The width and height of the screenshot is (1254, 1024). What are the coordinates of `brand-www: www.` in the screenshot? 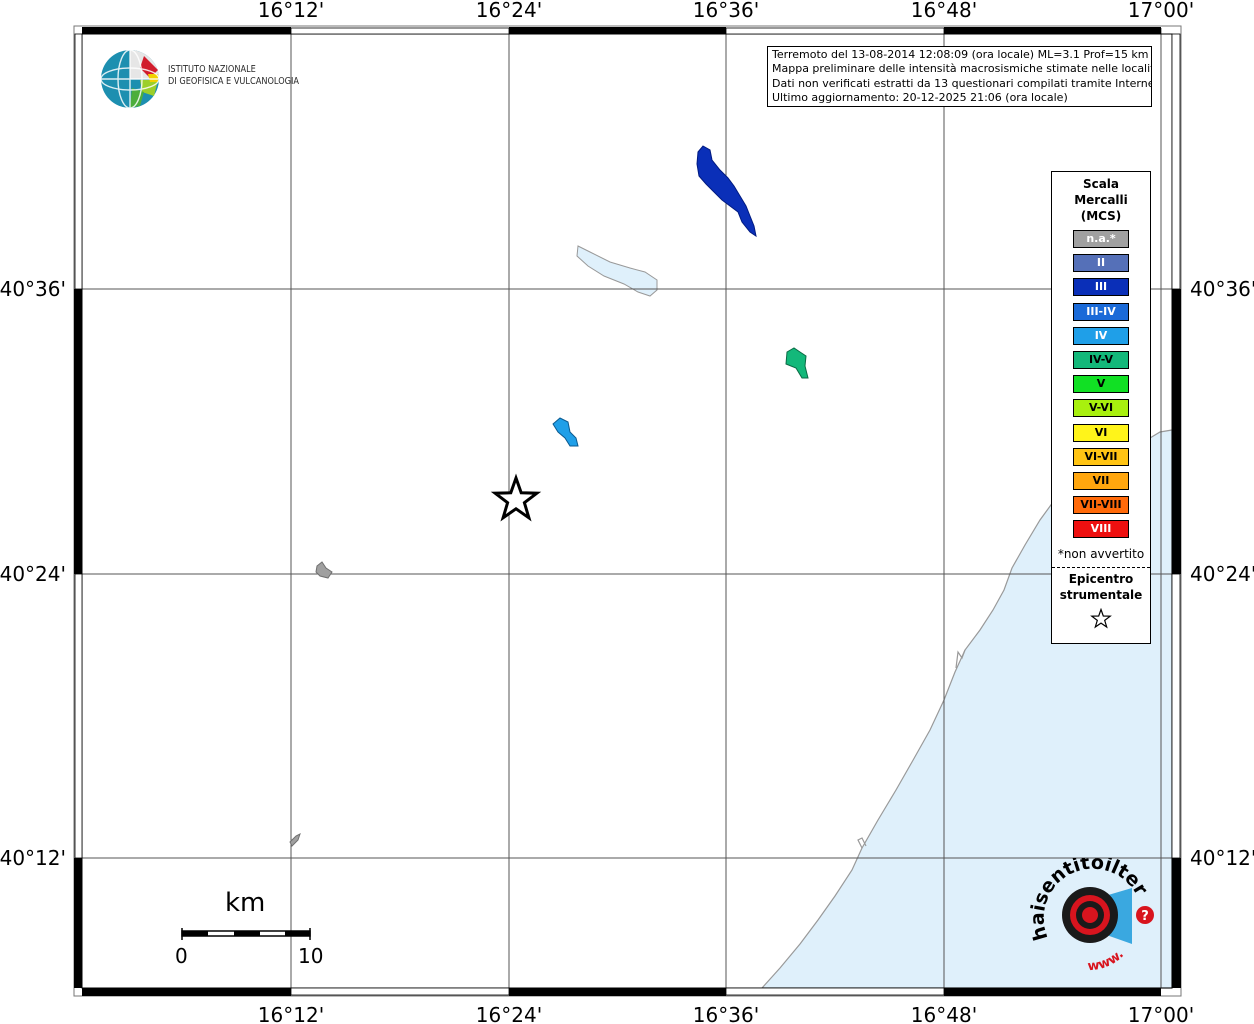 It's located at (1107, 960).